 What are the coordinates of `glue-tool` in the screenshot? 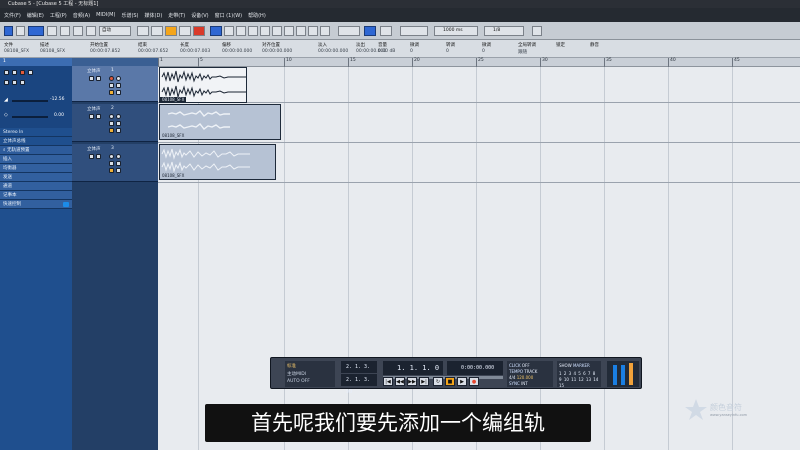 It's located at (253, 31).